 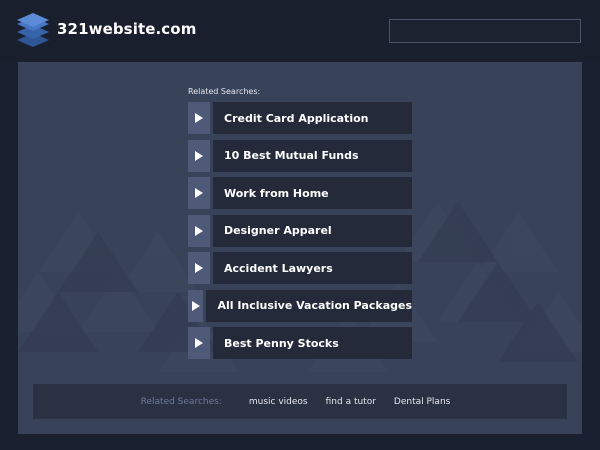 I want to click on result-link: Work from Home, so click(x=312, y=193).